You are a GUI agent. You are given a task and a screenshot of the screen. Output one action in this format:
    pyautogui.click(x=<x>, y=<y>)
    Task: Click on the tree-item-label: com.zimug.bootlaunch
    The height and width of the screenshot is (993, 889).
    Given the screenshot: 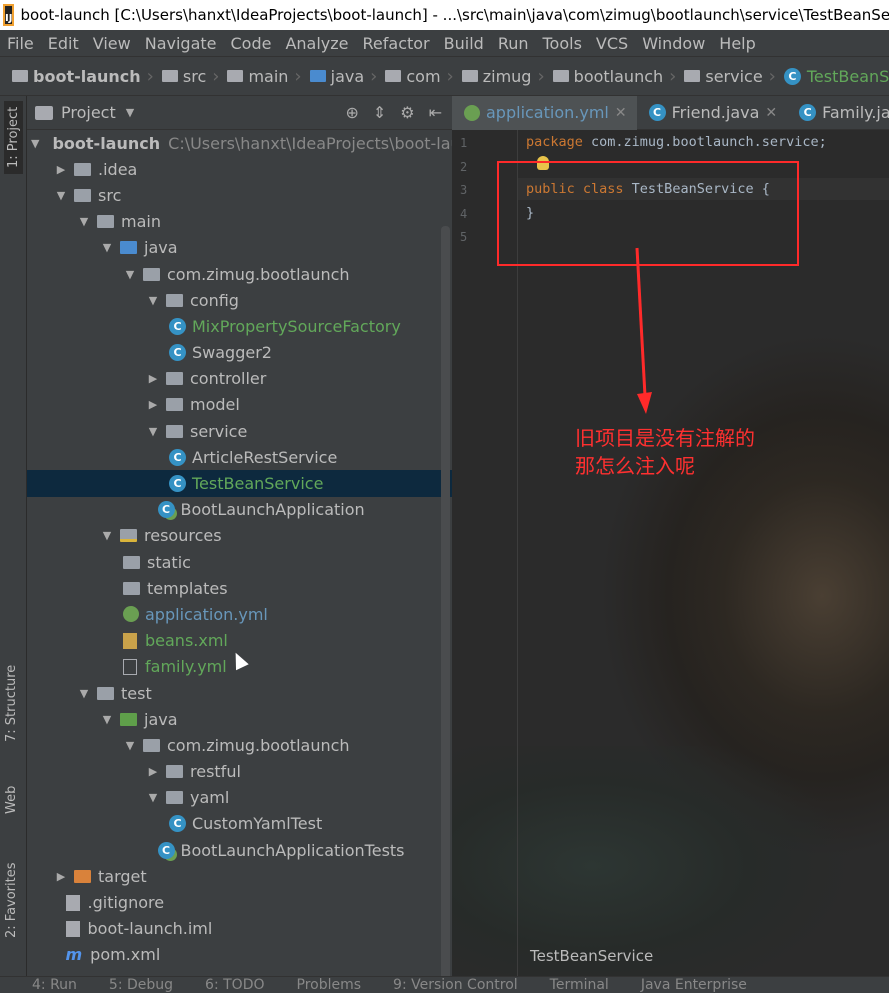 What is the action you would take?
    pyautogui.click(x=258, y=745)
    